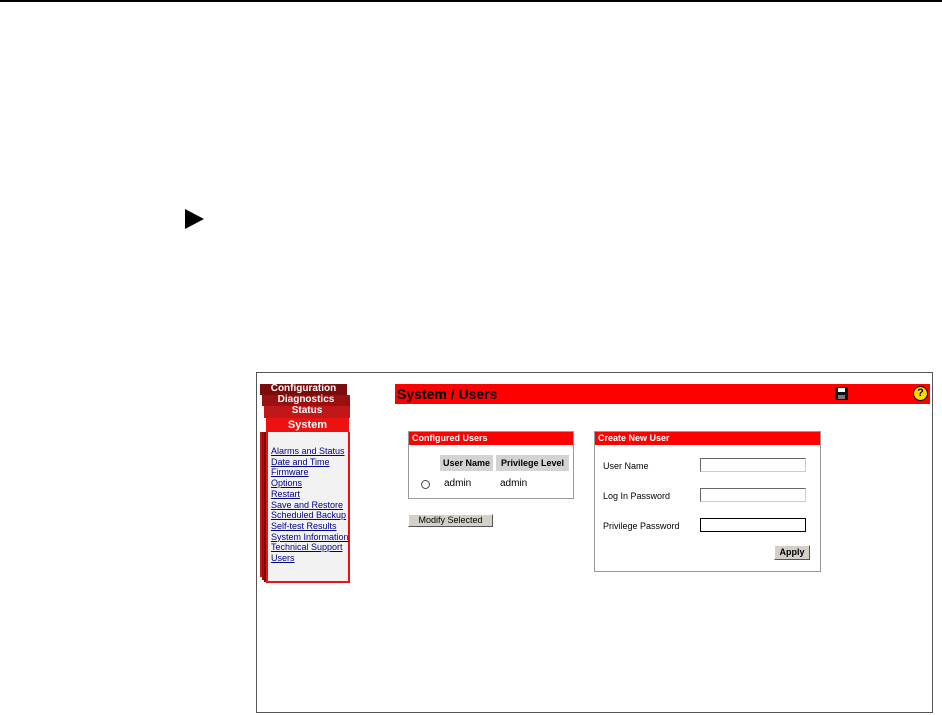 This screenshot has width=942, height=715. What do you see at coordinates (753, 525) in the screenshot?
I see `privilege-password-input` at bounding box center [753, 525].